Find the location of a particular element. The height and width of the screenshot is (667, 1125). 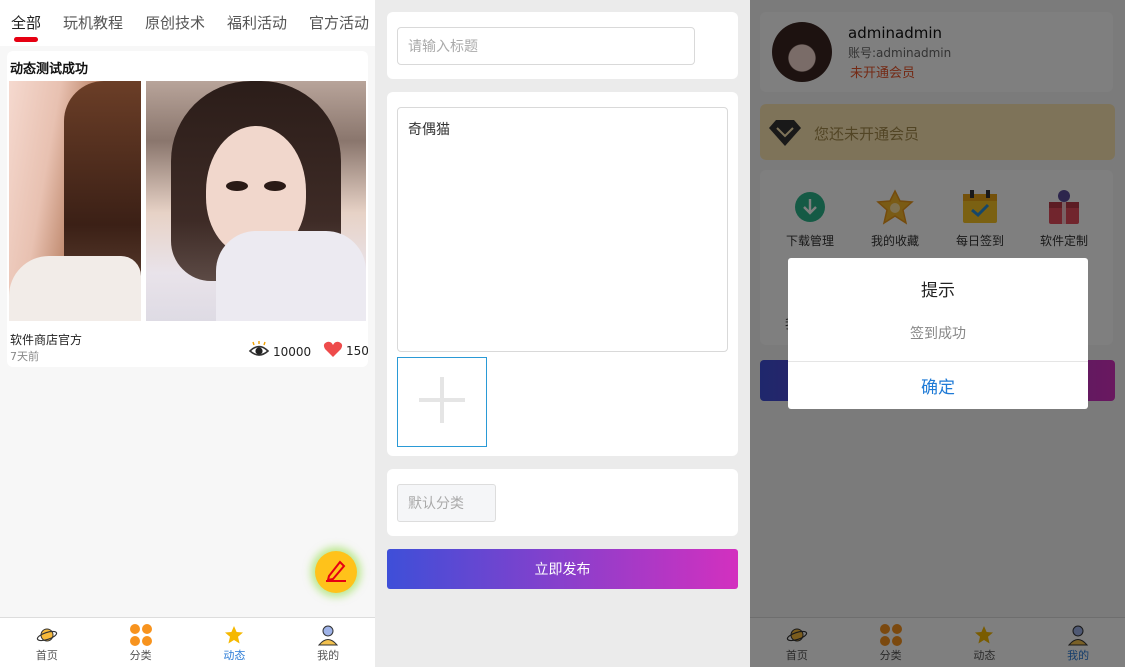

tabbar-category: 分类 is located at coordinates (141, 642).